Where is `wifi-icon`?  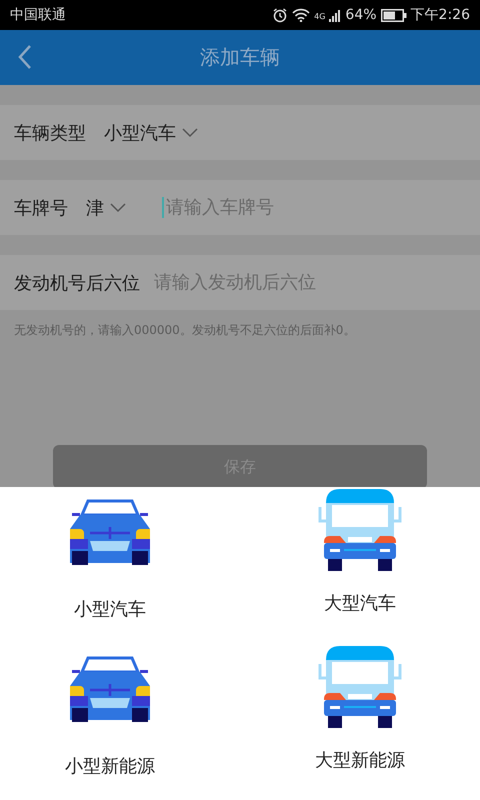
wifi-icon is located at coordinates (301, 15).